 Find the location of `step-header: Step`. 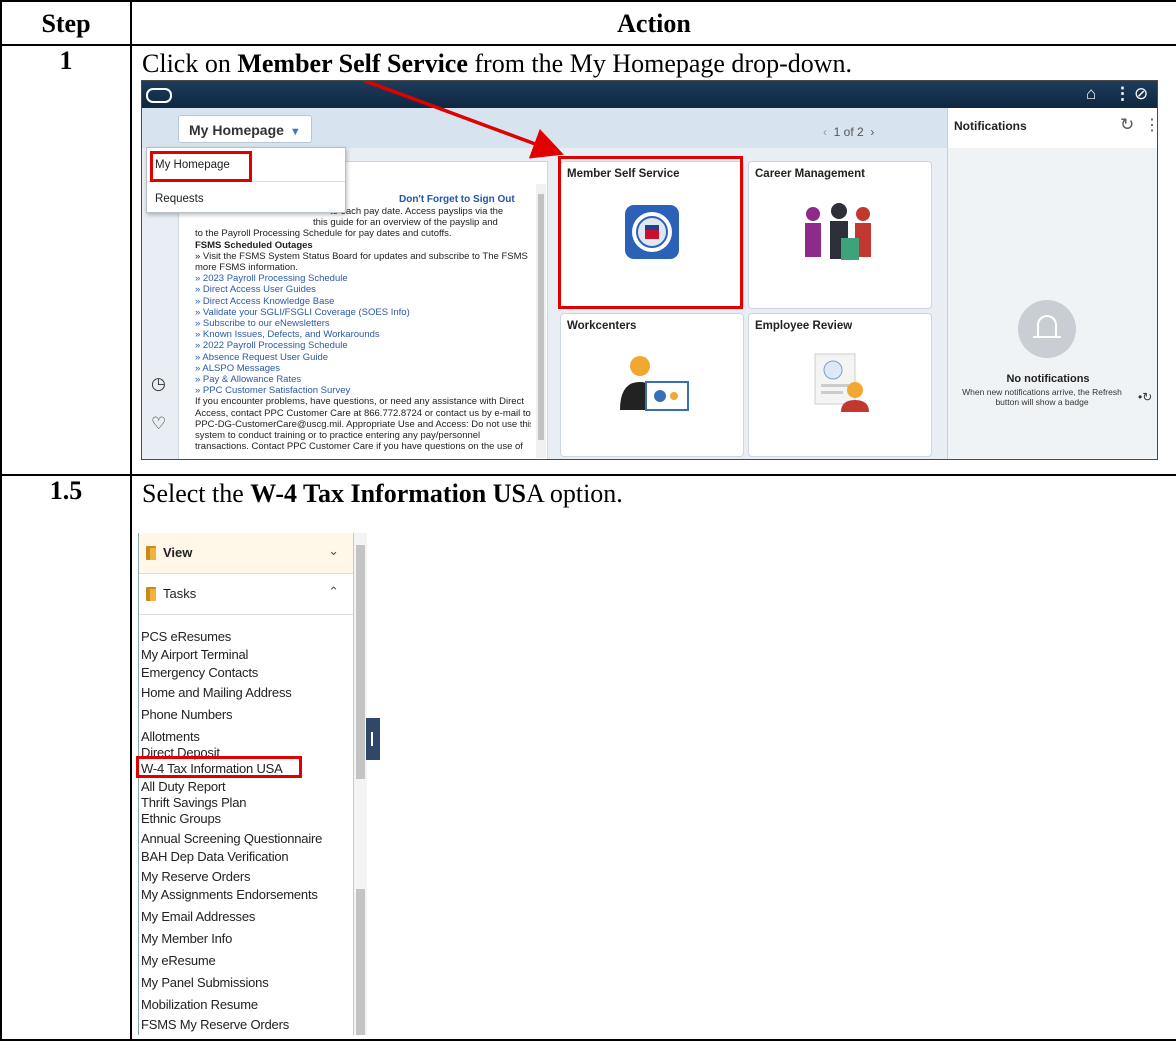

step-header: Step is located at coordinates (66, 23).